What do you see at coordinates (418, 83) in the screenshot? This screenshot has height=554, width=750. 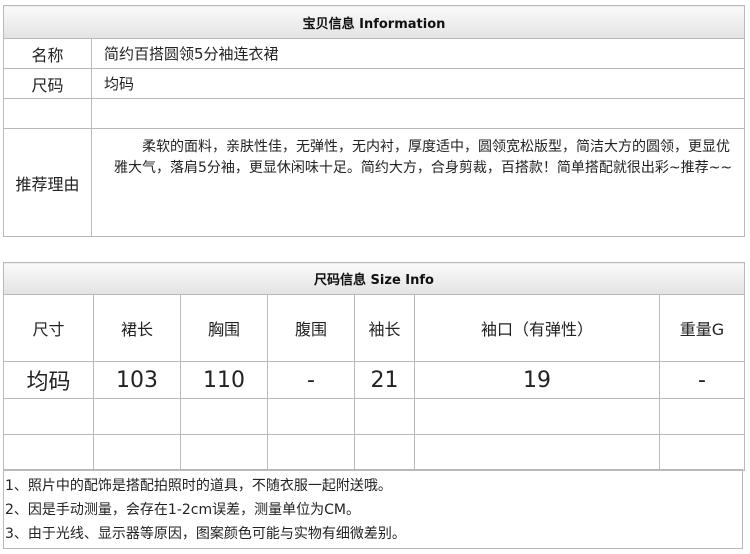 I see `size-value: 均码` at bounding box center [418, 83].